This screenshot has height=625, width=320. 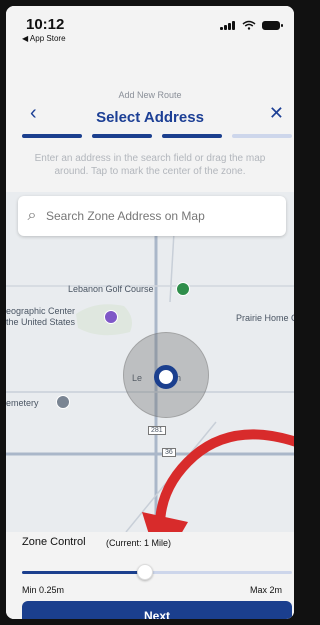 What do you see at coordinates (41, 322) in the screenshot?
I see `map-label-geographic-center-line2: the United States` at bounding box center [41, 322].